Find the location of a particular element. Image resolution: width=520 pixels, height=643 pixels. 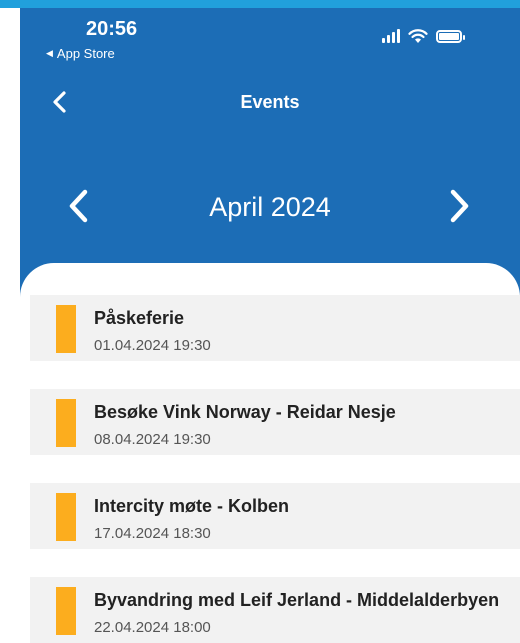

event-title: Intercity møte - Kolben is located at coordinates (192, 506).